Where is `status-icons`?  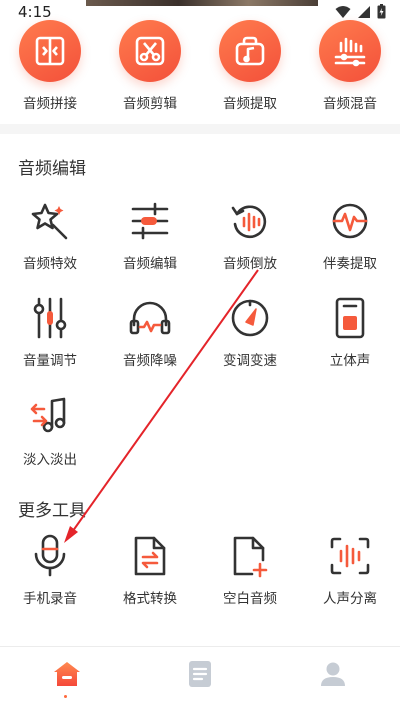
status-icons is located at coordinates (360, 11).